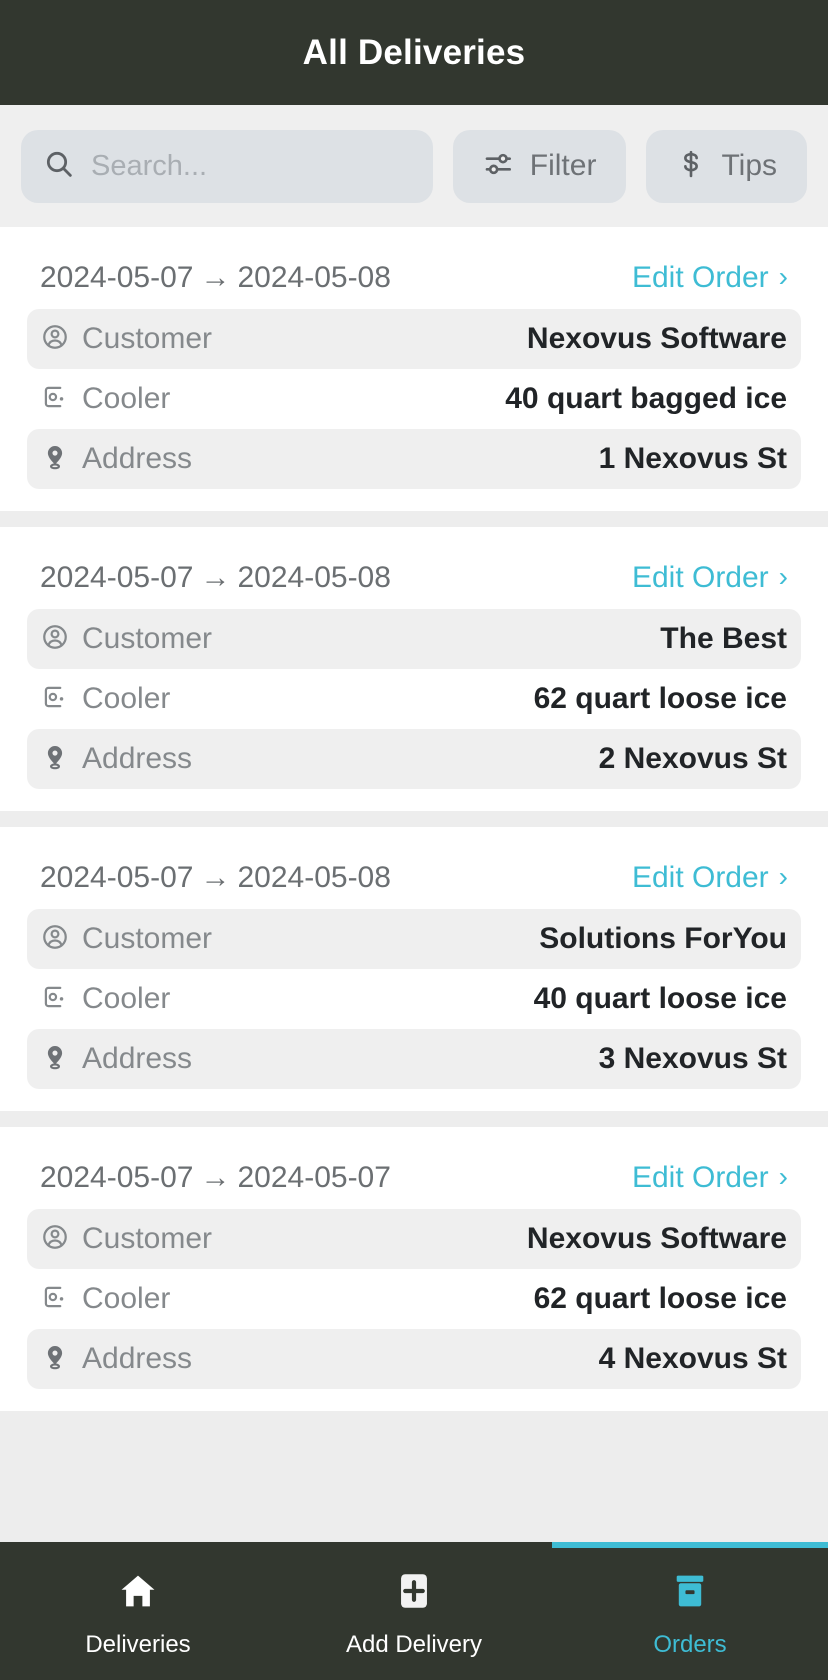 The height and width of the screenshot is (1680, 828). What do you see at coordinates (414, 939) in the screenshot?
I see `customer-row: Customer Solutions ForYou` at bounding box center [414, 939].